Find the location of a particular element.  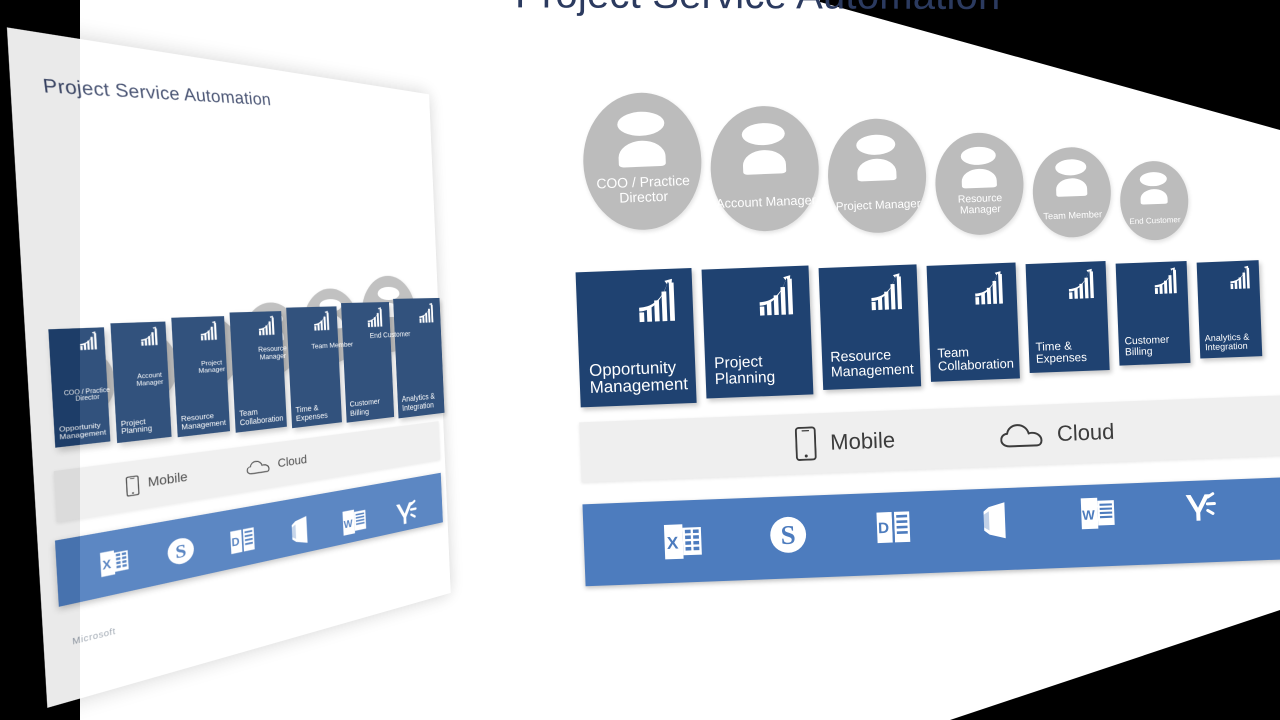

office-apps: X S D W is located at coordinates (931, 531).